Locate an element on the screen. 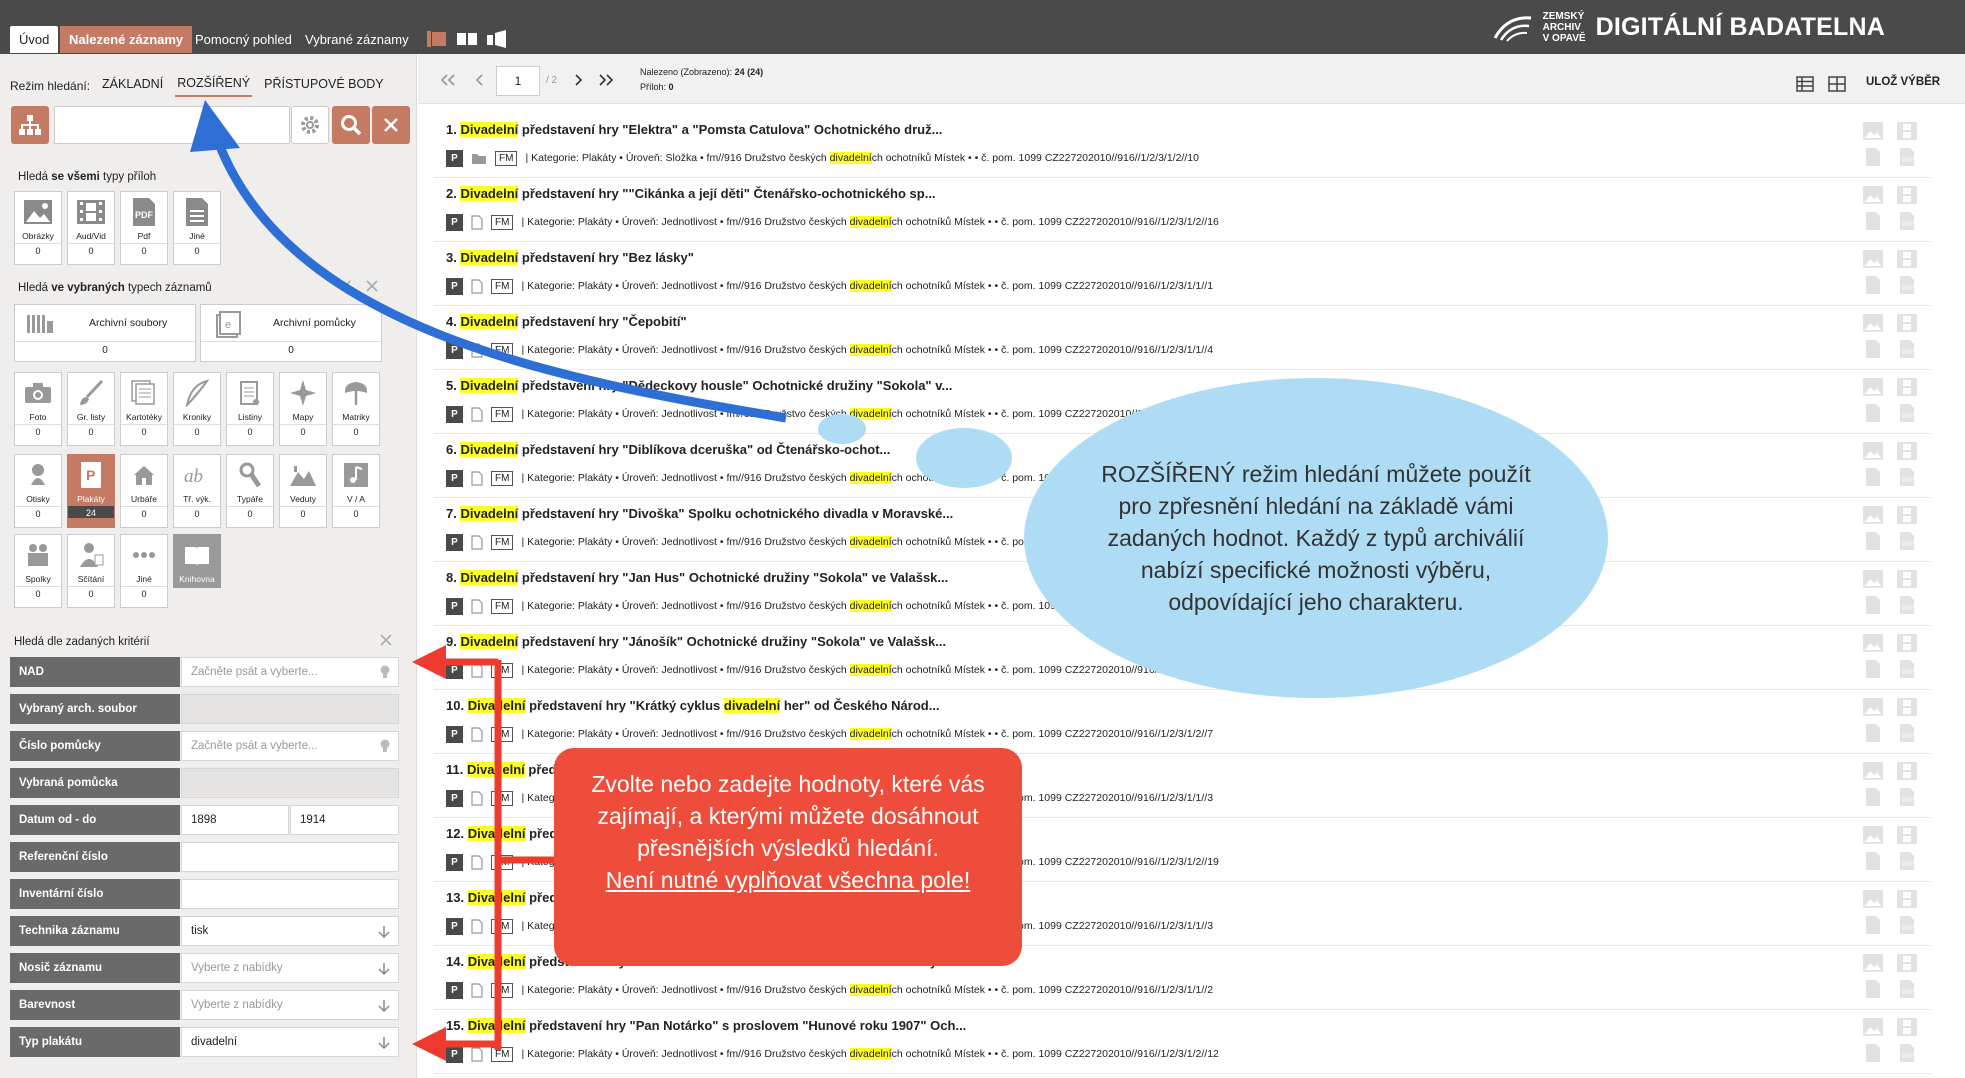 Image resolution: width=1965 pixels, height=1078 pixels. red-callout-underlined: Není nutné vyplňovat všechna pole! is located at coordinates (788, 880).